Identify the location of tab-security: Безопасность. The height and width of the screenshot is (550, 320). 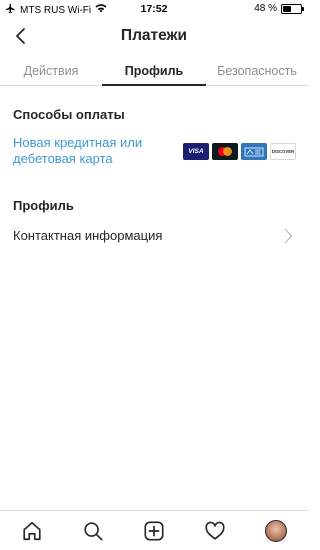
(257, 71).